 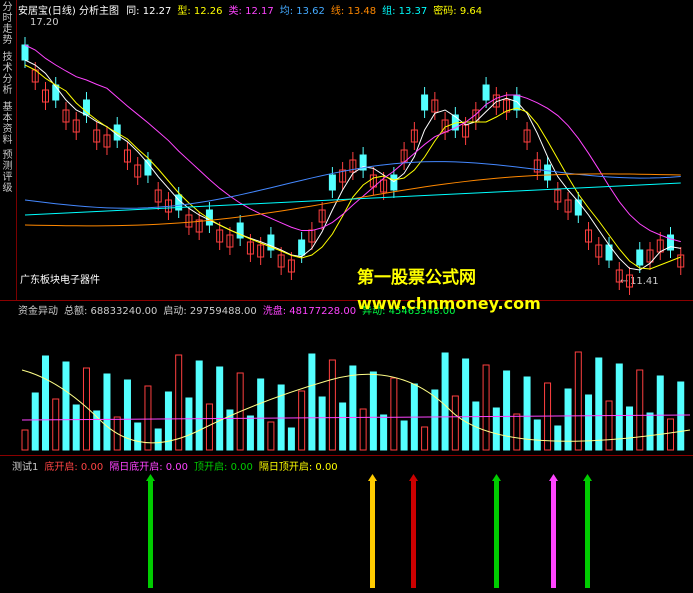 What do you see at coordinates (416, 278) in the screenshot?
I see `watermark-title: 第一股票公式网` at bounding box center [416, 278].